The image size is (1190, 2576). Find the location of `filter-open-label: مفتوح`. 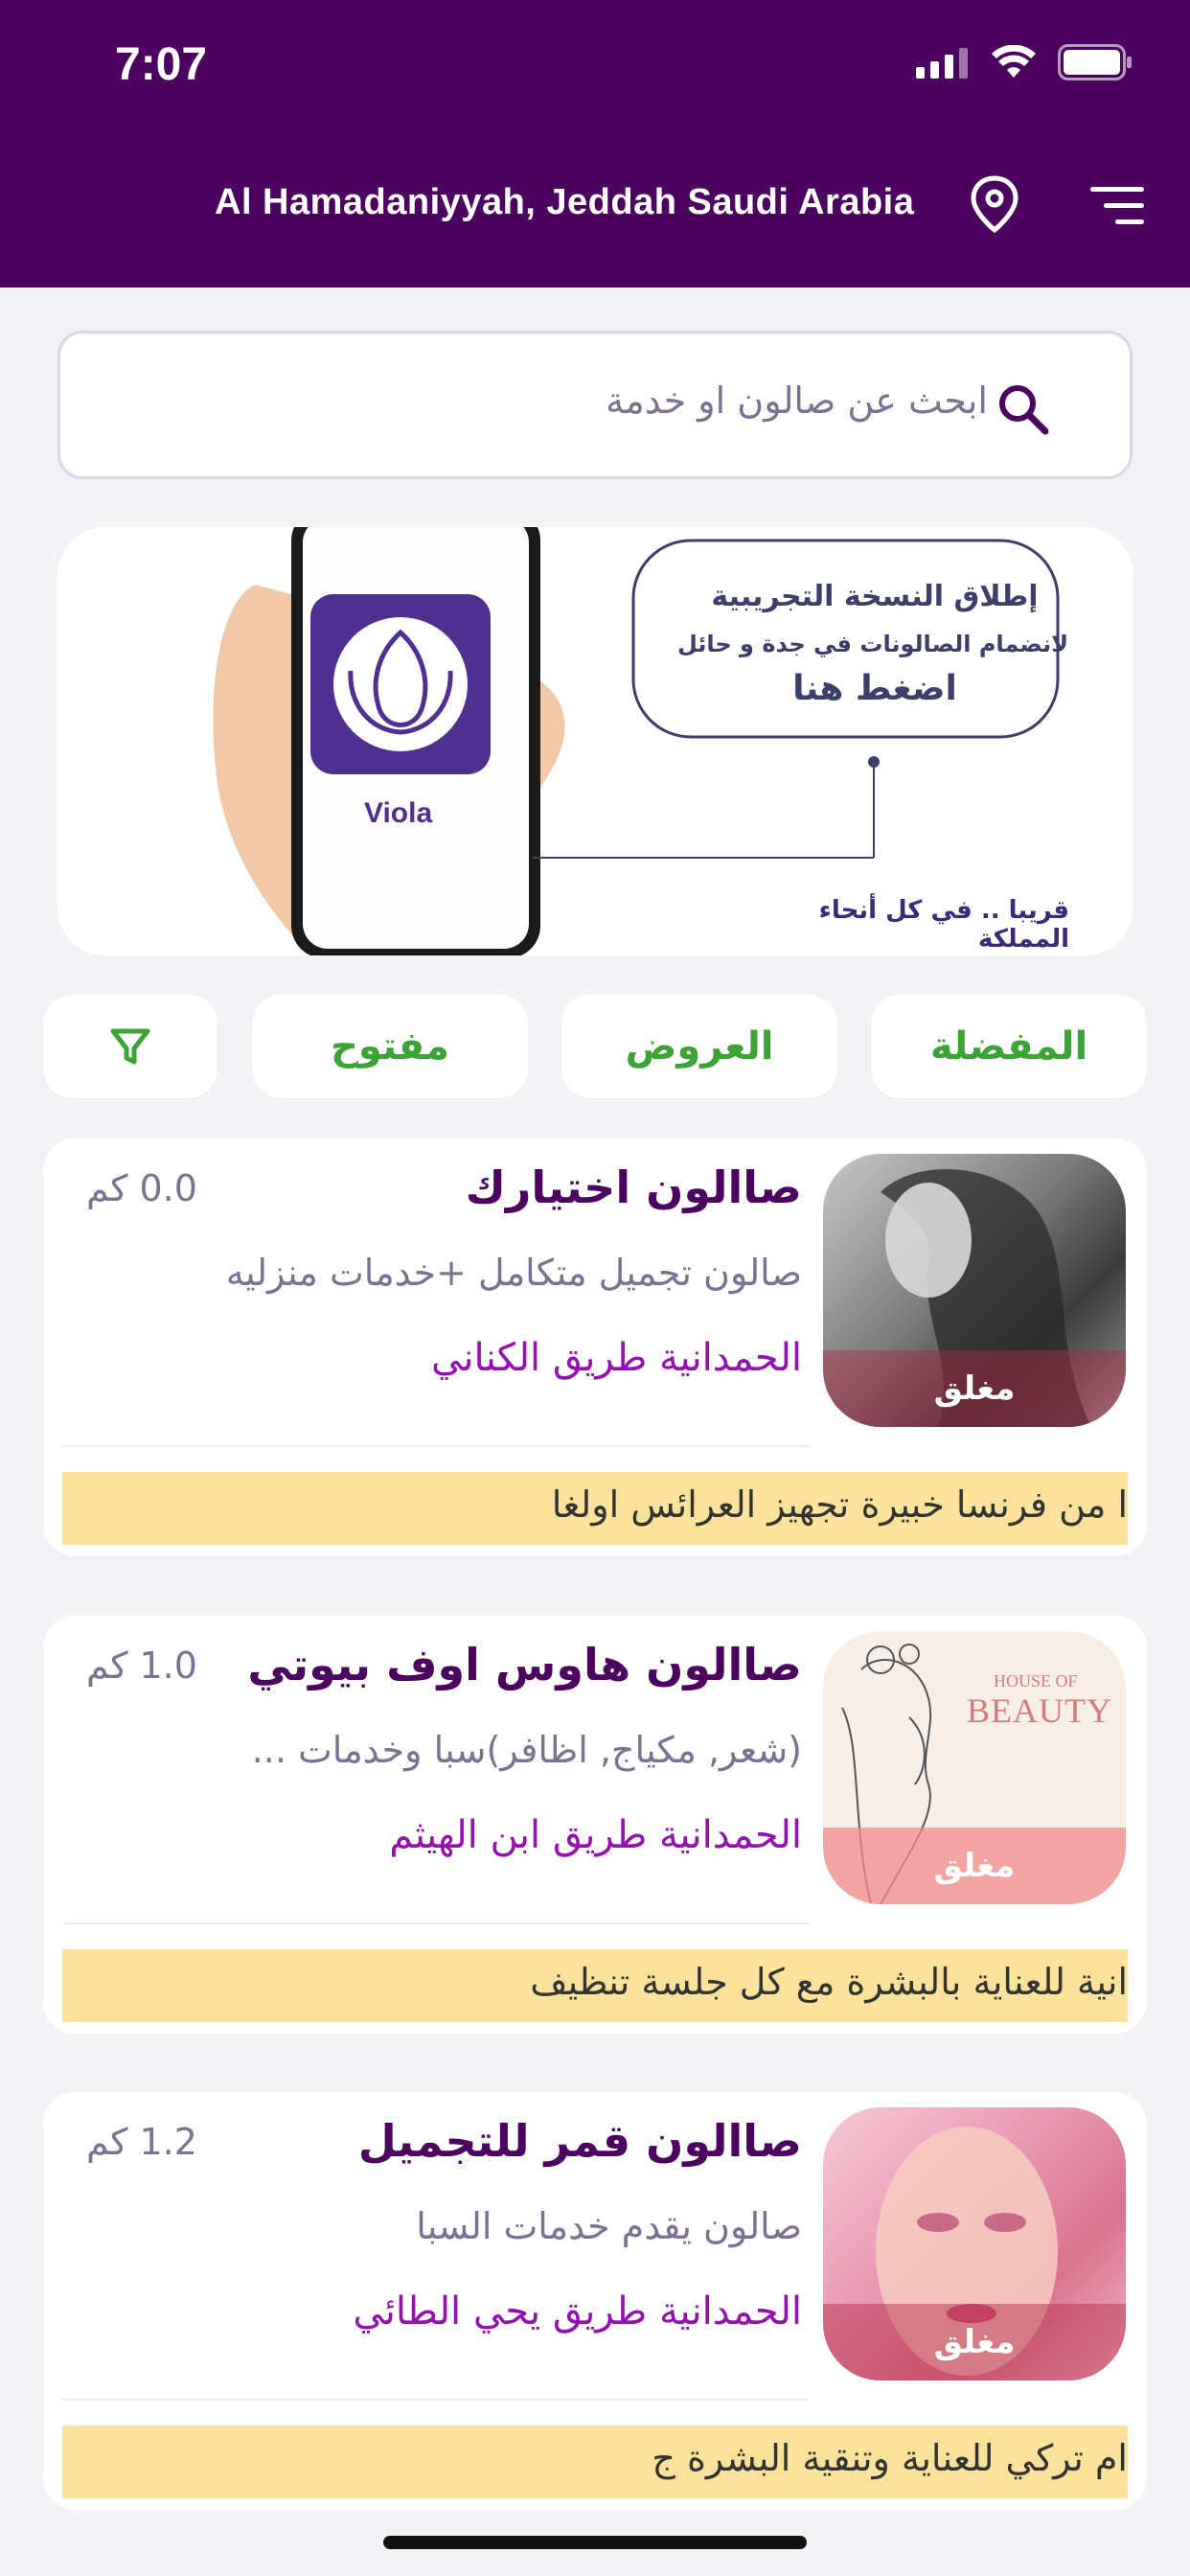

filter-open-label: مفتوح is located at coordinates (390, 1046).